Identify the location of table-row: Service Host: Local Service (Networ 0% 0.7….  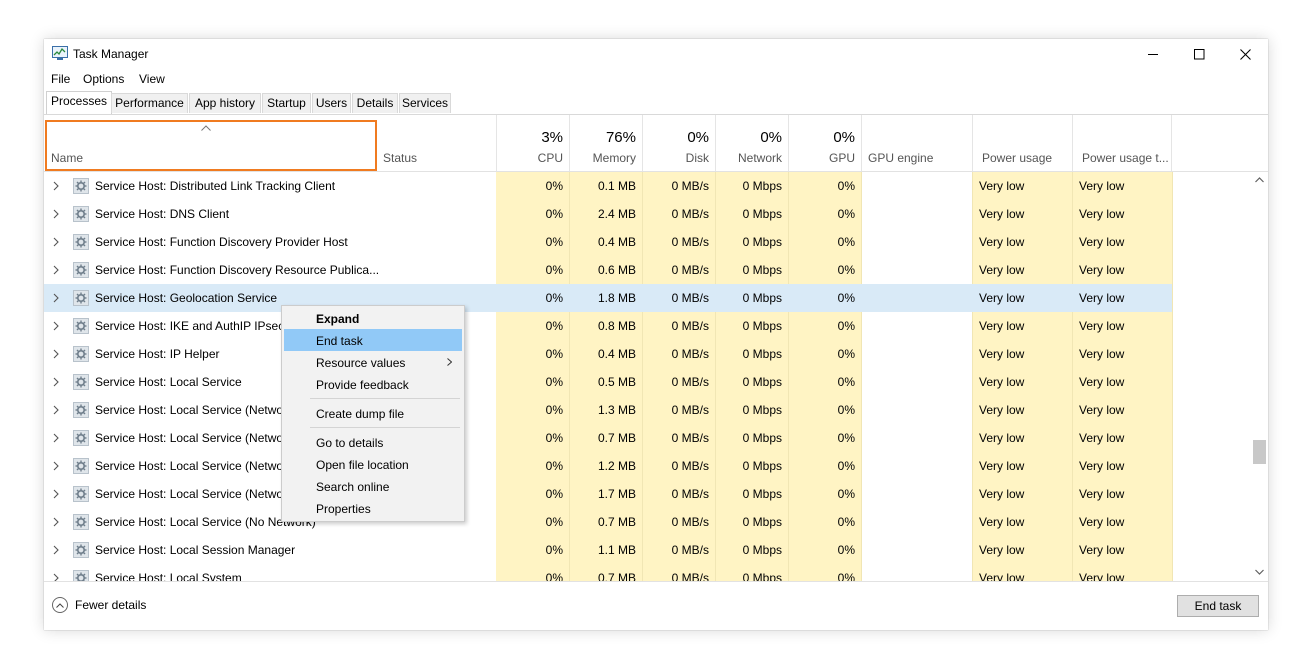
(608, 438).